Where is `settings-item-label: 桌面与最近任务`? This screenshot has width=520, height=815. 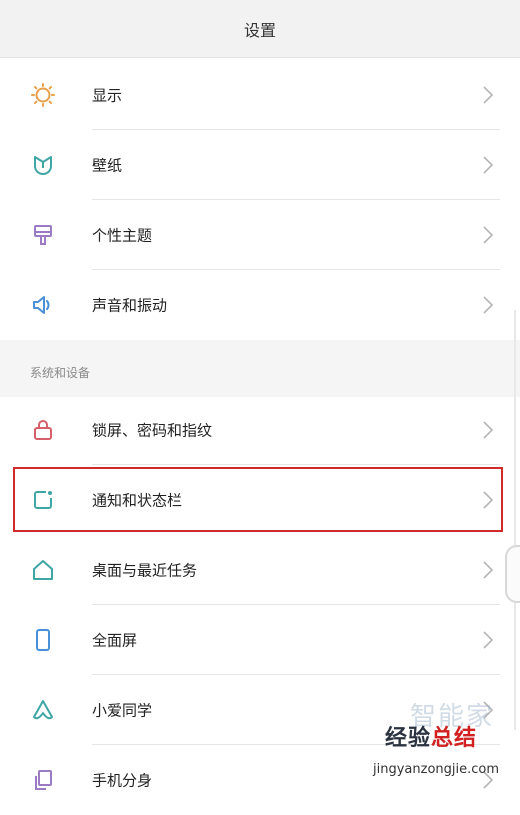 settings-item-label: 桌面与最近任务 is located at coordinates (145, 570).